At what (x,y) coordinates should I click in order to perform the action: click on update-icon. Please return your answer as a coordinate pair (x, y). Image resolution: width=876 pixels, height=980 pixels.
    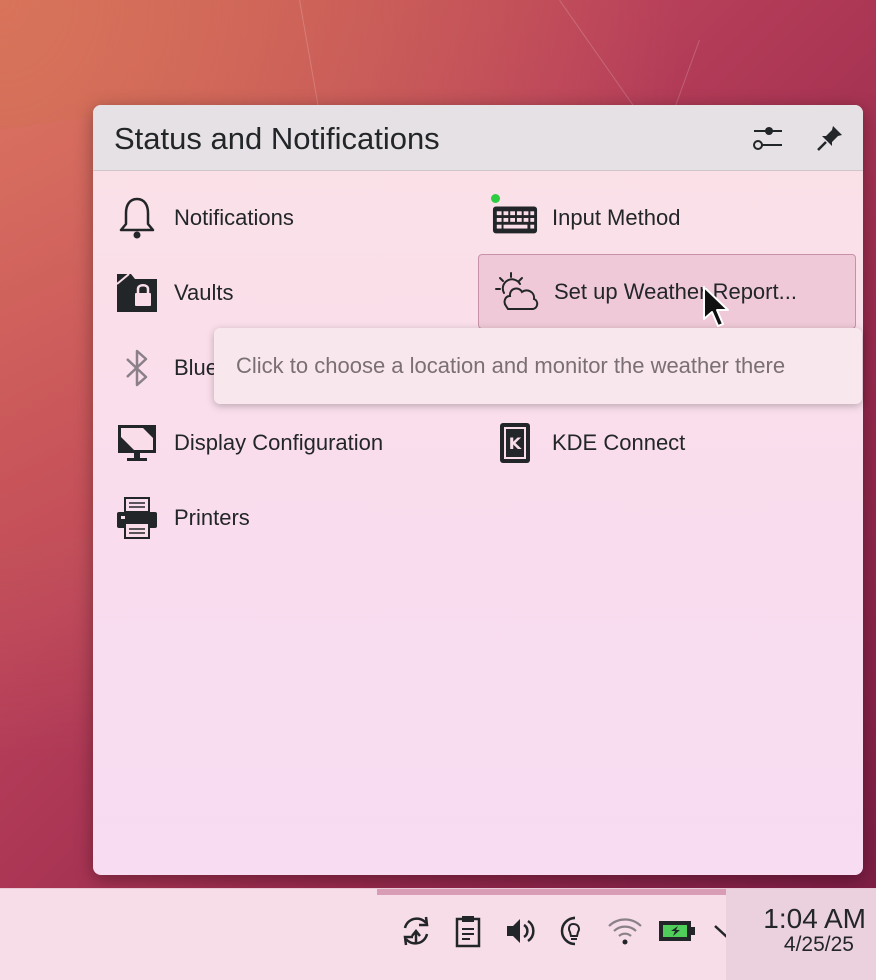
    Looking at the image, I should click on (416, 931).